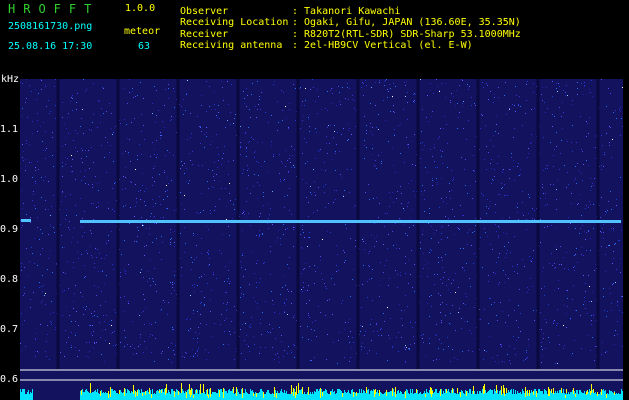  I want to click on signal-carrier-left, so click(26, 220).